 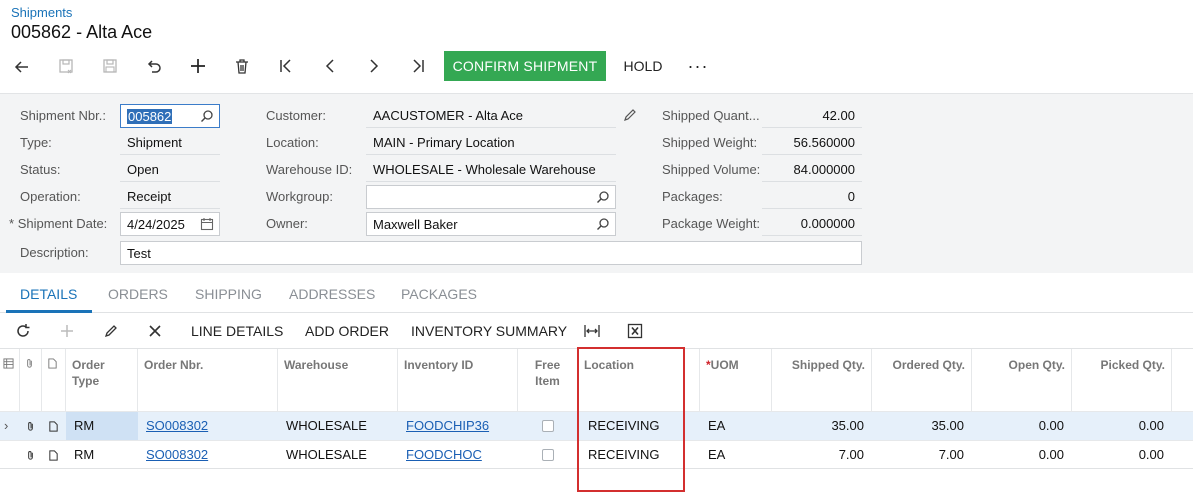 I want to click on first-record-icon, so click(x=286, y=66).